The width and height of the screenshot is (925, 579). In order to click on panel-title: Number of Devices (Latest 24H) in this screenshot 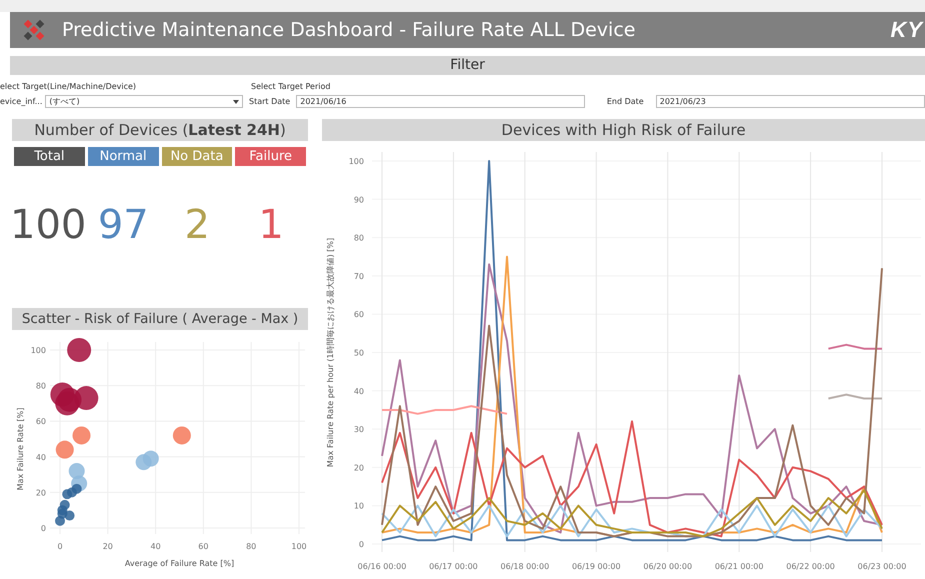, I will do `click(160, 130)`.